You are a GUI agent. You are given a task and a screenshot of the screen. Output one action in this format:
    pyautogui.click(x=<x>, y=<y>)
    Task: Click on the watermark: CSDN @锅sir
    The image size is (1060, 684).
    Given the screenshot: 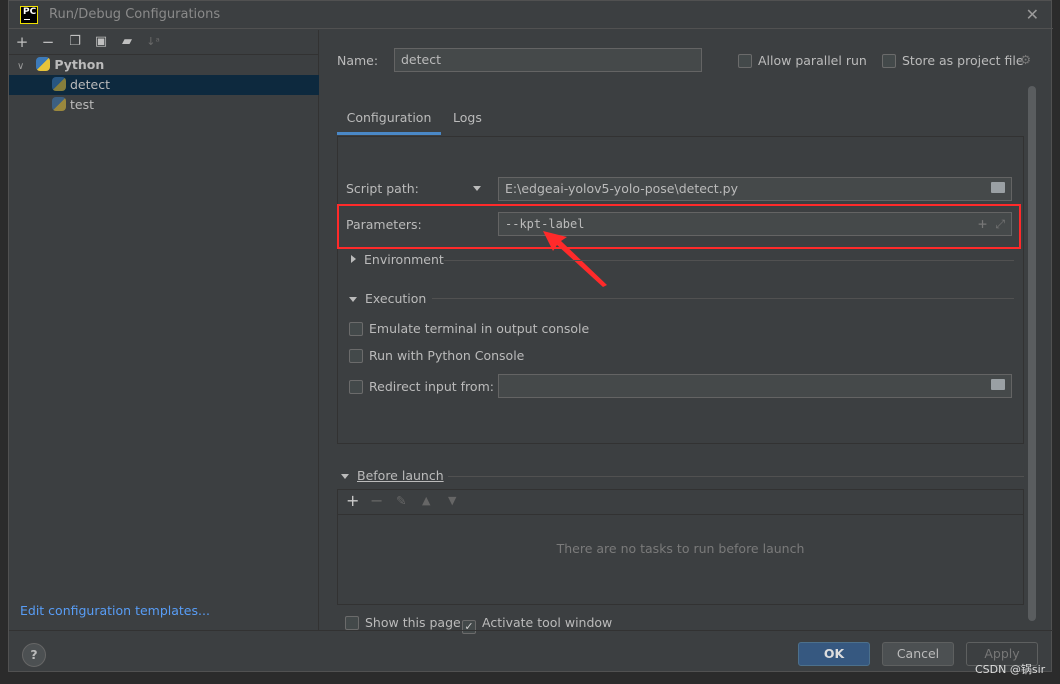 What is the action you would take?
    pyautogui.click(x=1010, y=669)
    